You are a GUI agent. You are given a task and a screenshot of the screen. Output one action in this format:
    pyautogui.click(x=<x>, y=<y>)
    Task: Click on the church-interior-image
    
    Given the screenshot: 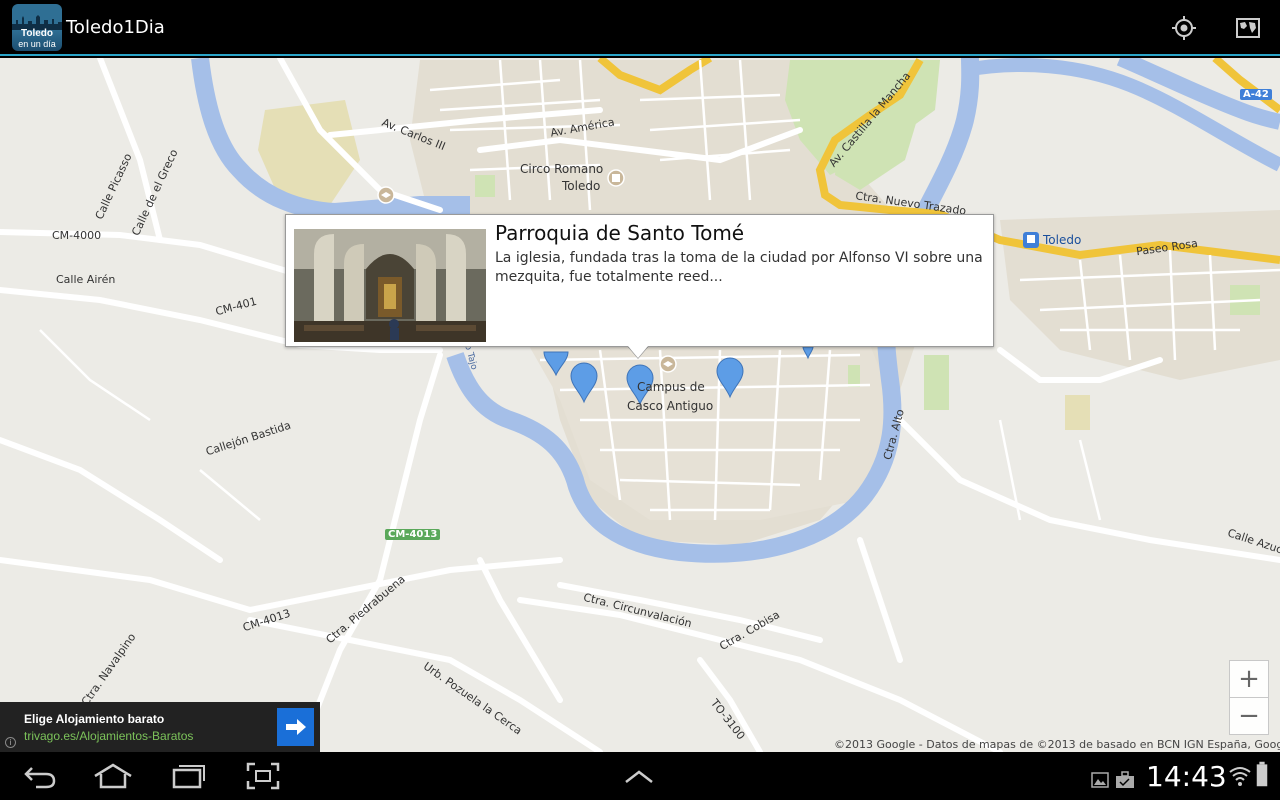 What is the action you would take?
    pyautogui.click(x=390, y=285)
    